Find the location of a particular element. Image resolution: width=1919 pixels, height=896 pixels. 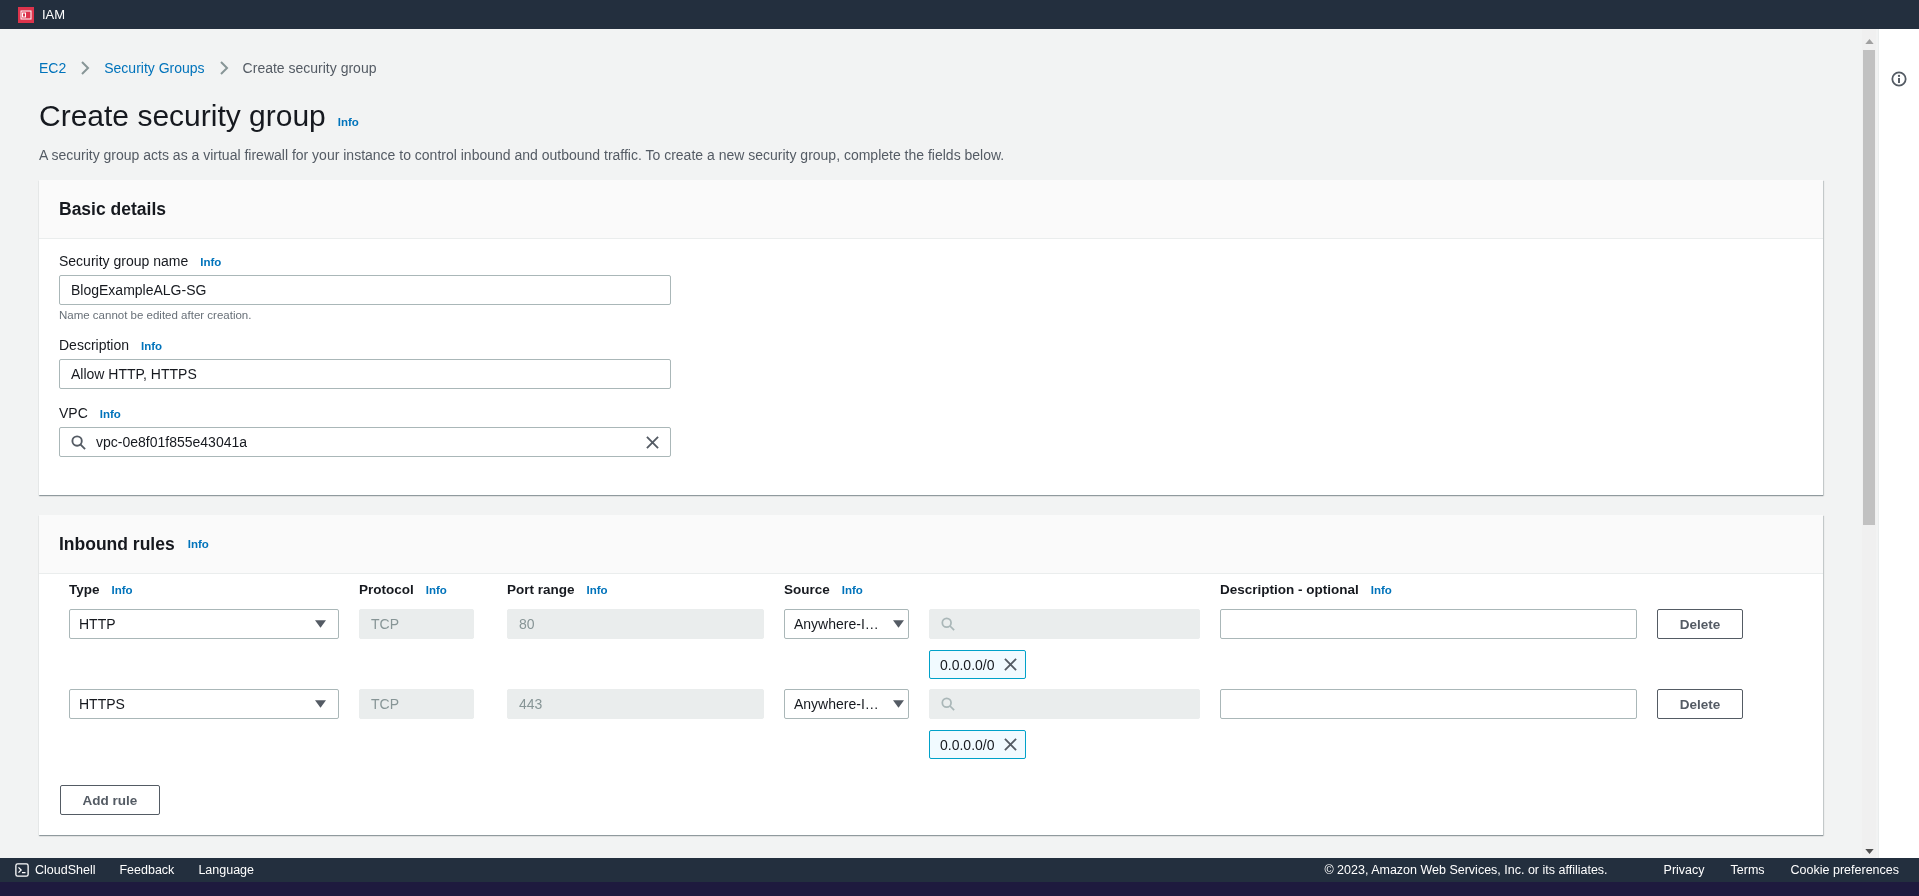

footer-link: Language is located at coordinates (226, 870).